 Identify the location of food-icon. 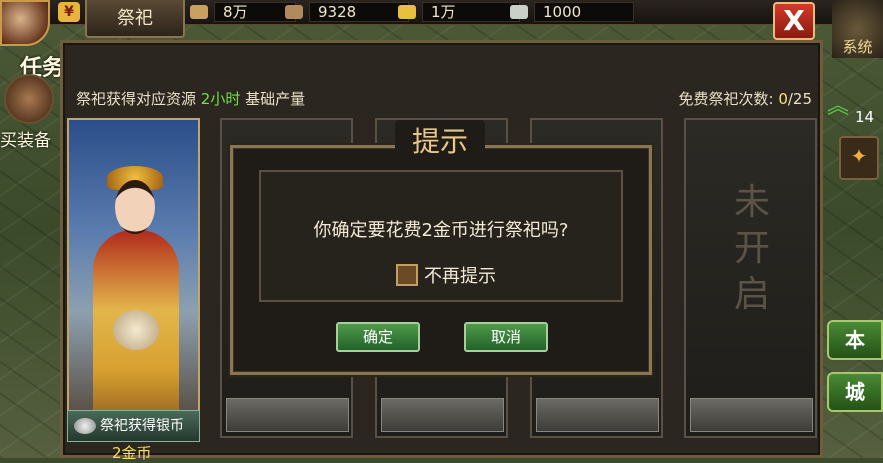
(199, 12).